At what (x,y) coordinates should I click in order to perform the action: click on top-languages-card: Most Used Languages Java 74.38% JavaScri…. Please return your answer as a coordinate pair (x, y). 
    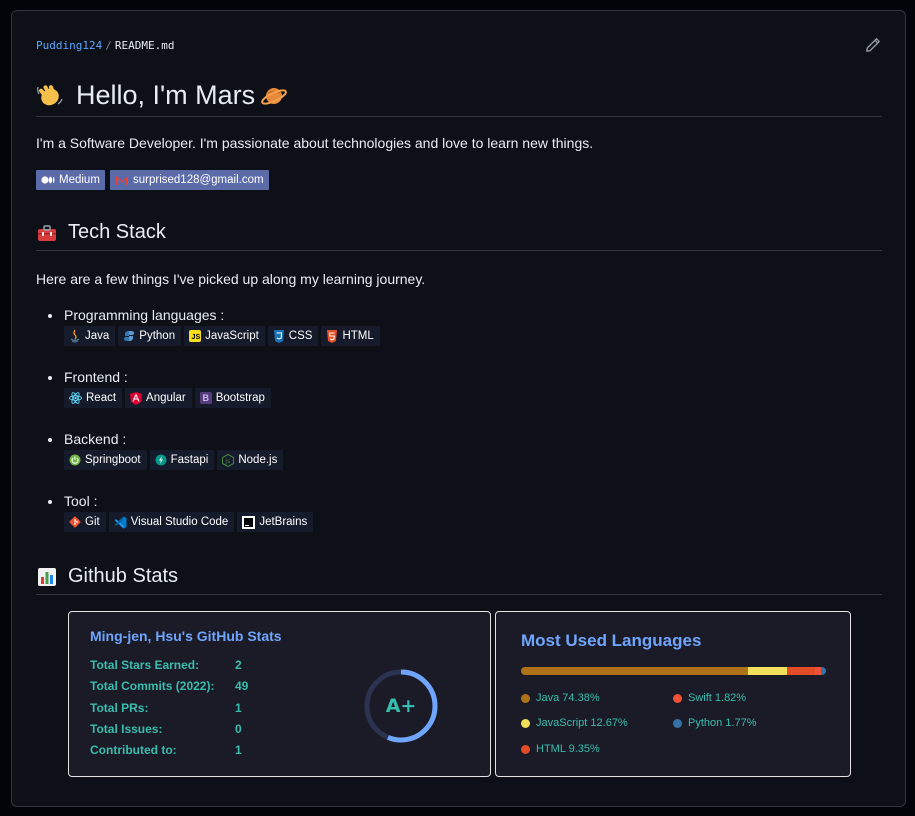
    Looking at the image, I should click on (673, 694).